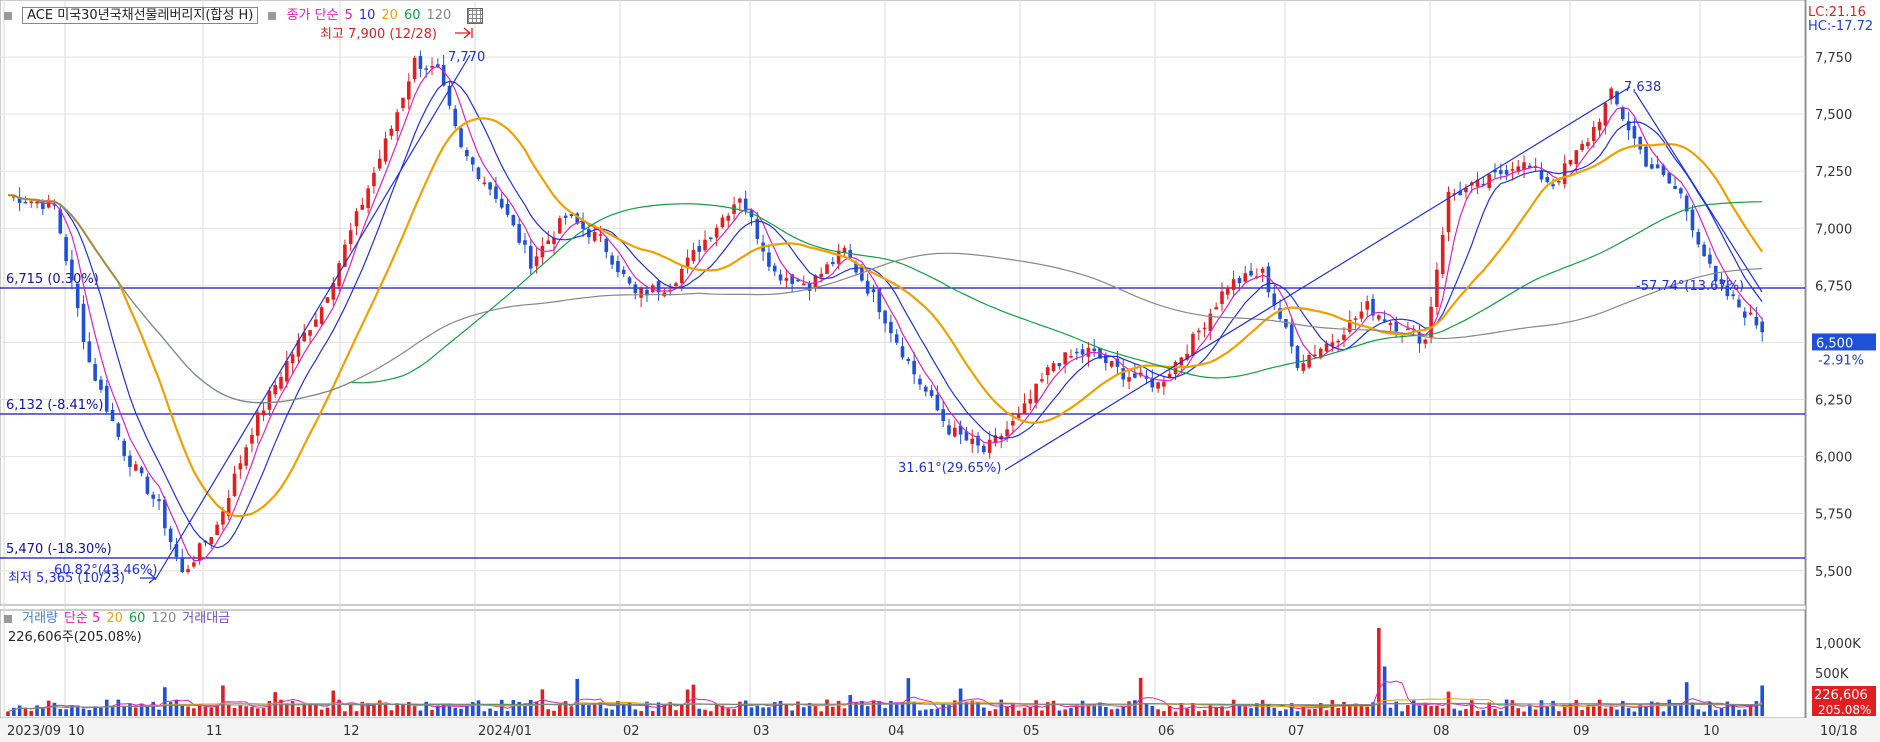 Image resolution: width=1880 pixels, height=742 pixels. What do you see at coordinates (1711, 731) in the screenshot?
I see `x-tick-label: 10` at bounding box center [1711, 731].